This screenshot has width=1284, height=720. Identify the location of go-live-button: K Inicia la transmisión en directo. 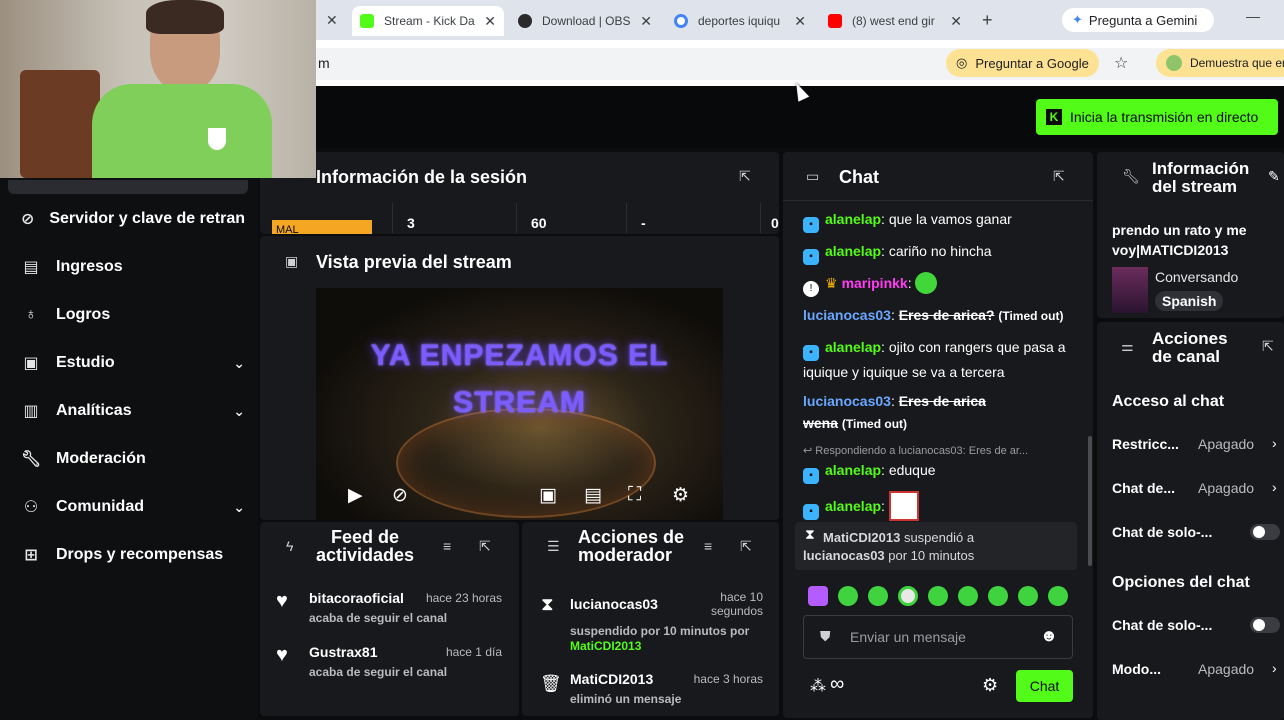
(1157, 117).